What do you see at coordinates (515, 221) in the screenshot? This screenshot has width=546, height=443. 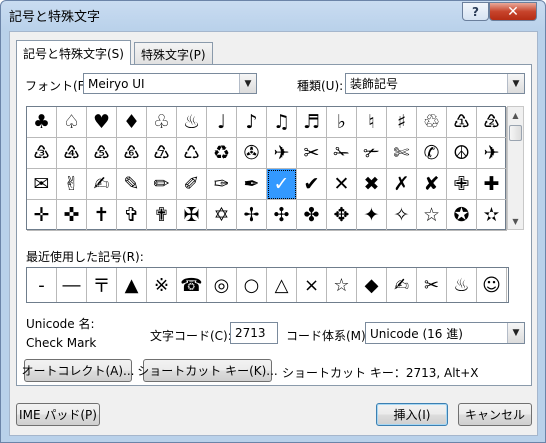 I see `scroll-down-icon: ▼` at bounding box center [515, 221].